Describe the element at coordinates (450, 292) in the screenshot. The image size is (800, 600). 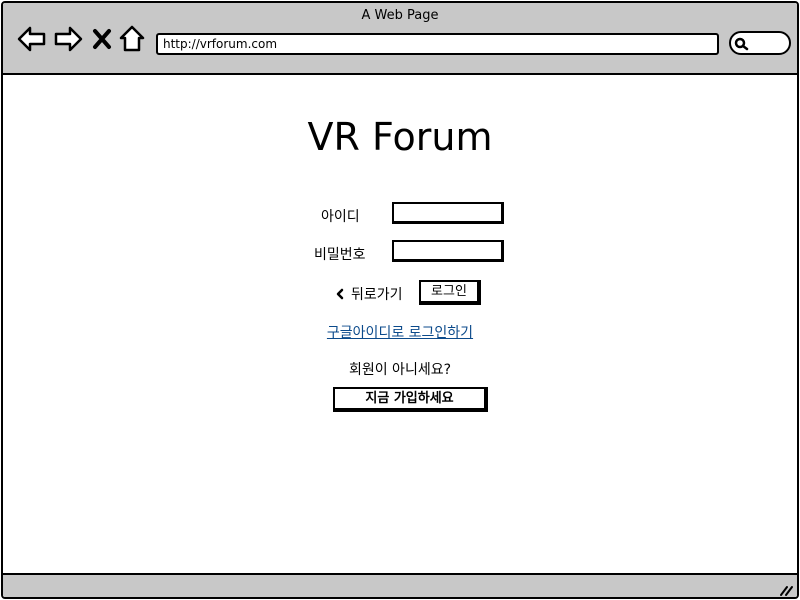
I see `login-button: 로그인` at that location.